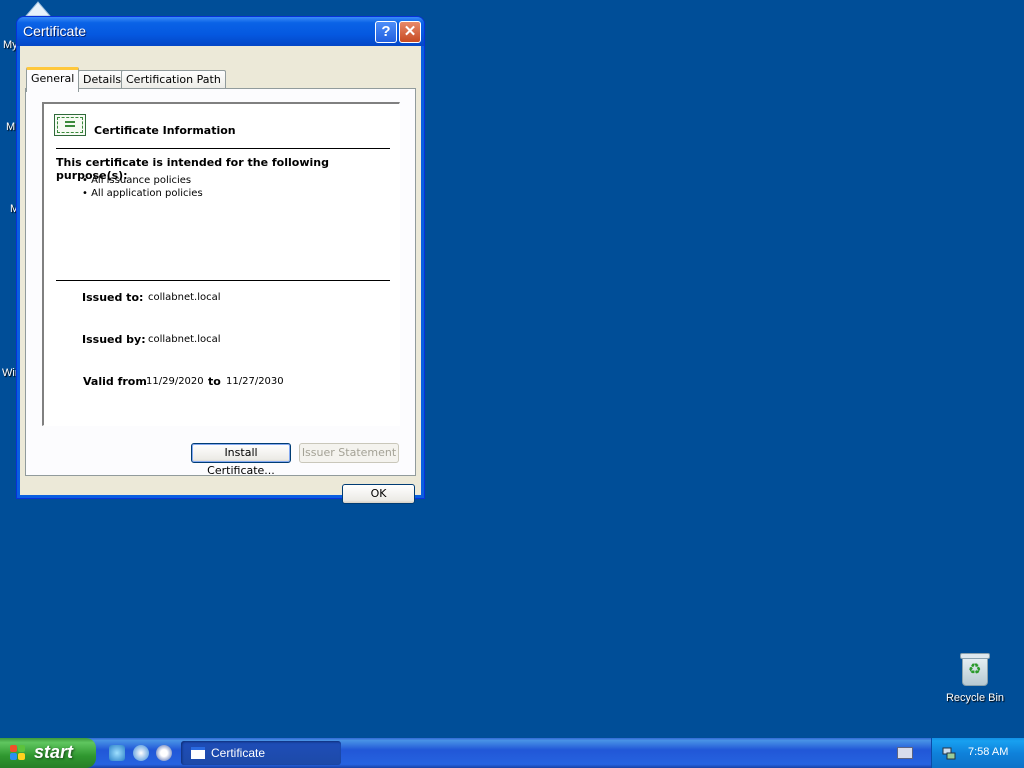 This screenshot has height=768, width=1024. What do you see at coordinates (184, 297) in the screenshot?
I see `issued-to-value: collabnet.local` at bounding box center [184, 297].